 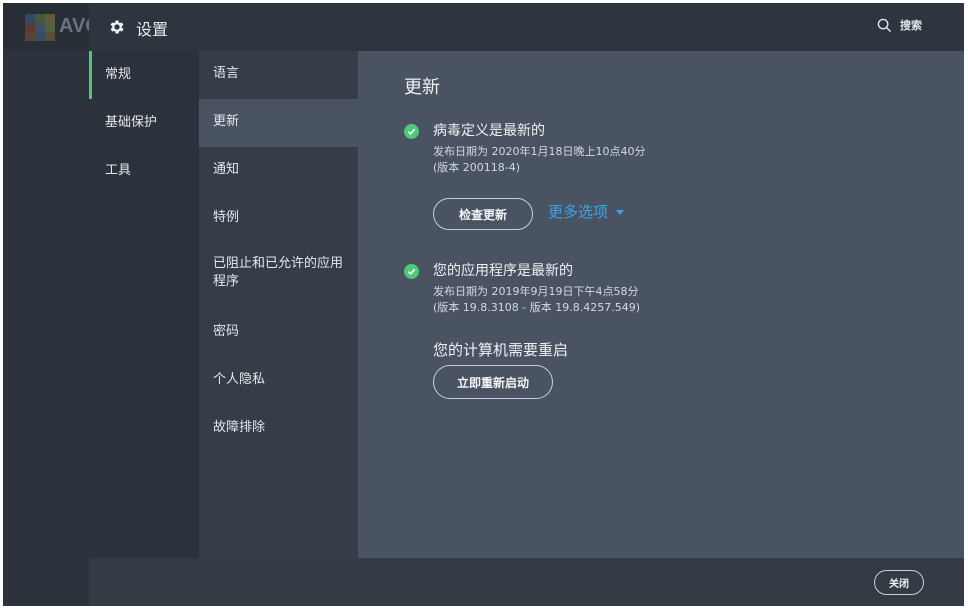 What do you see at coordinates (144, 304) in the screenshot?
I see `primary-nav: 常规 基础保护 工具` at bounding box center [144, 304].